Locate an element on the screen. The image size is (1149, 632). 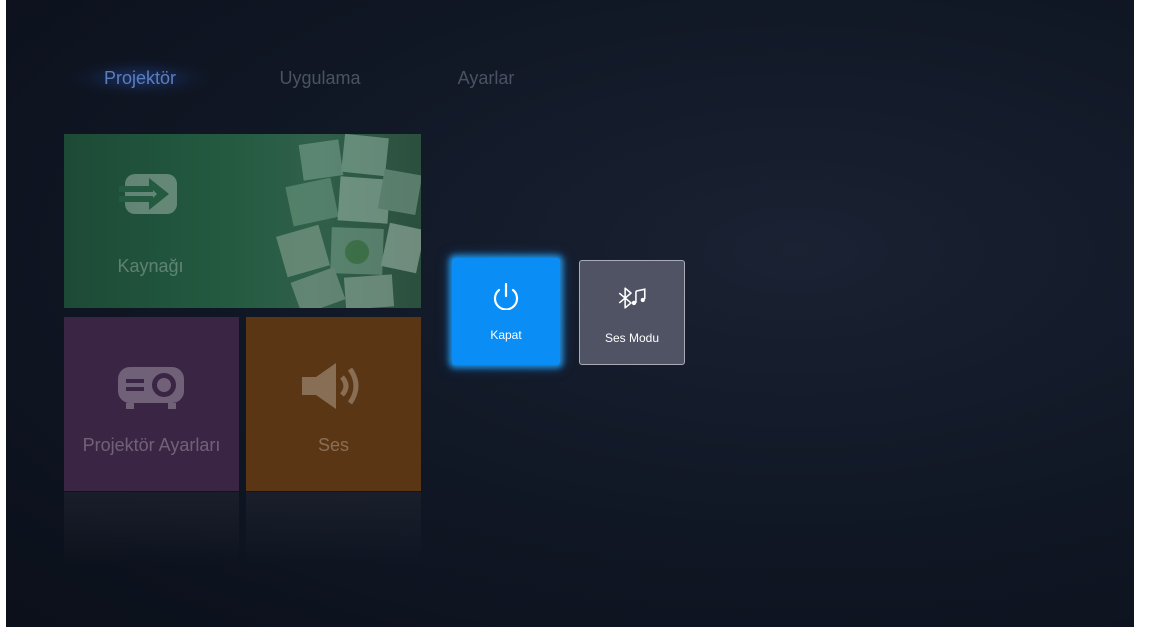
photo-collage-decoration is located at coordinates (348, 221).